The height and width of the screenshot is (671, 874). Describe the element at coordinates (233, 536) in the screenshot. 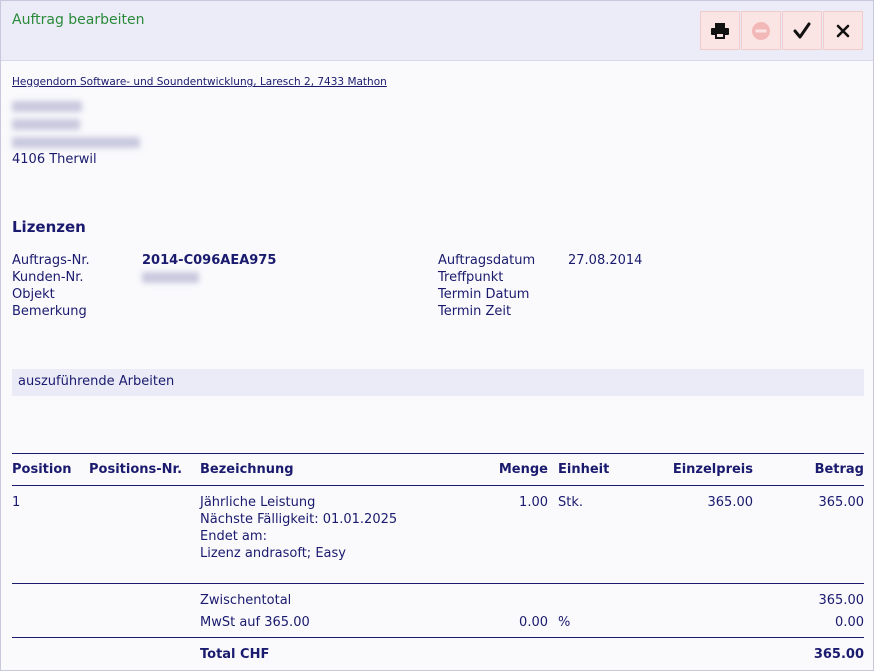

I see `row-description-line: Endet am:` at that location.